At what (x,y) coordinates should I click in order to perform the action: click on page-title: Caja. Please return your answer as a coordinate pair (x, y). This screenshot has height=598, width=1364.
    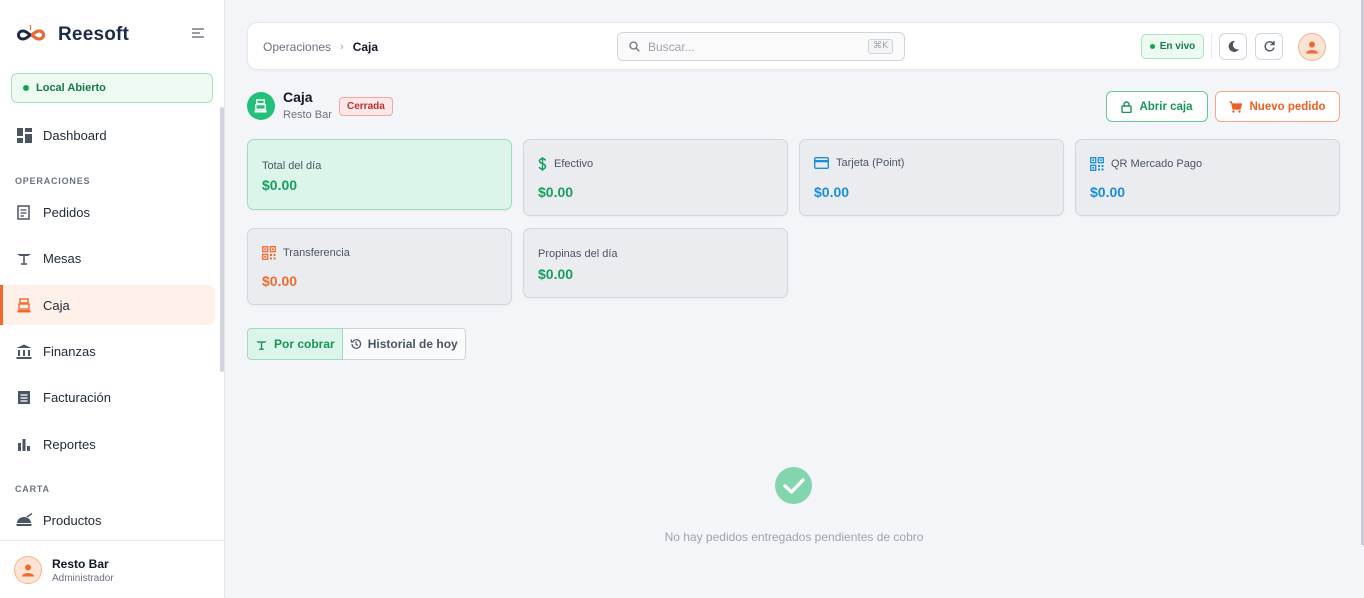
    Looking at the image, I should click on (298, 97).